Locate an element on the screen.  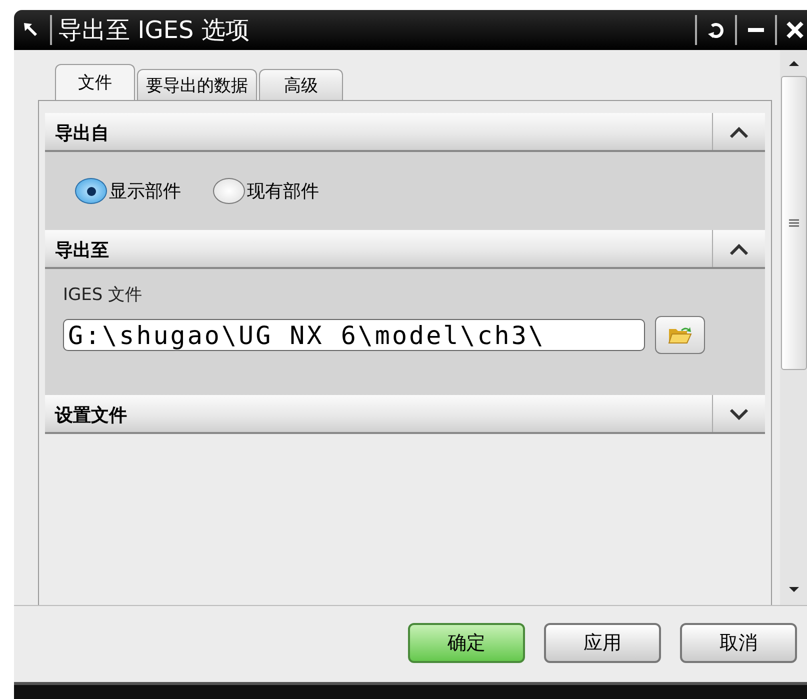
browse-button is located at coordinates (680, 335).